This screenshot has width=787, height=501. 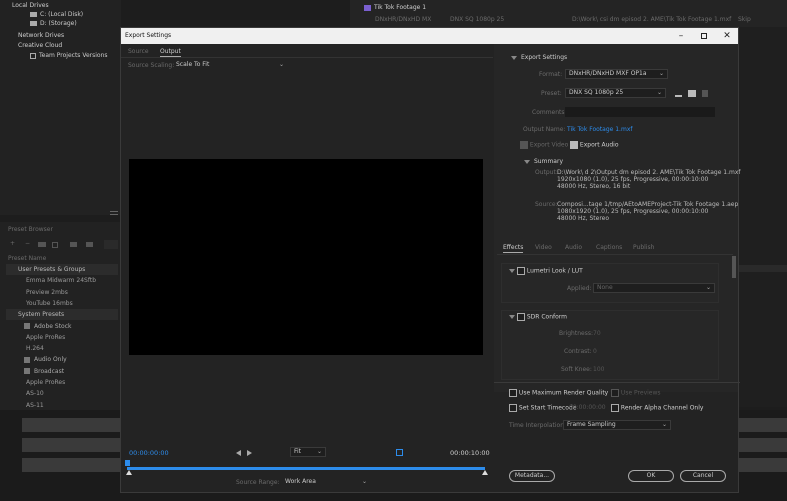 I want to click on soft-knee-label: Soft Knee:, so click(x=576, y=369).